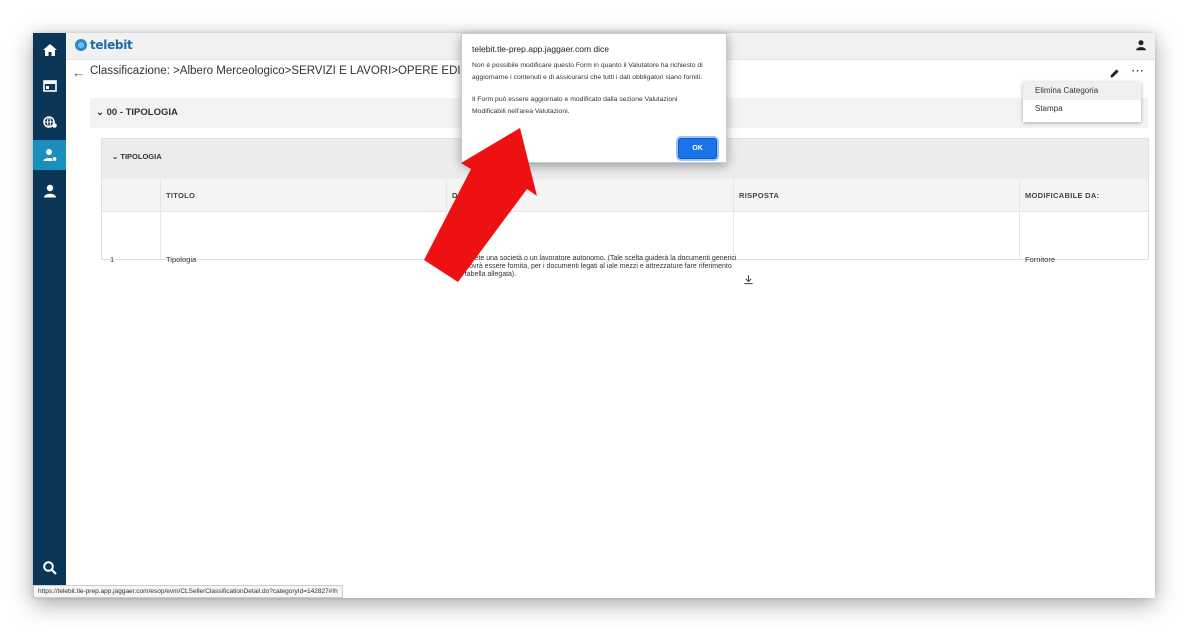 This screenshot has width=1200, height=639. I want to click on menu-item-elimina-categoria: Elimina Categoria, so click(1082, 91).